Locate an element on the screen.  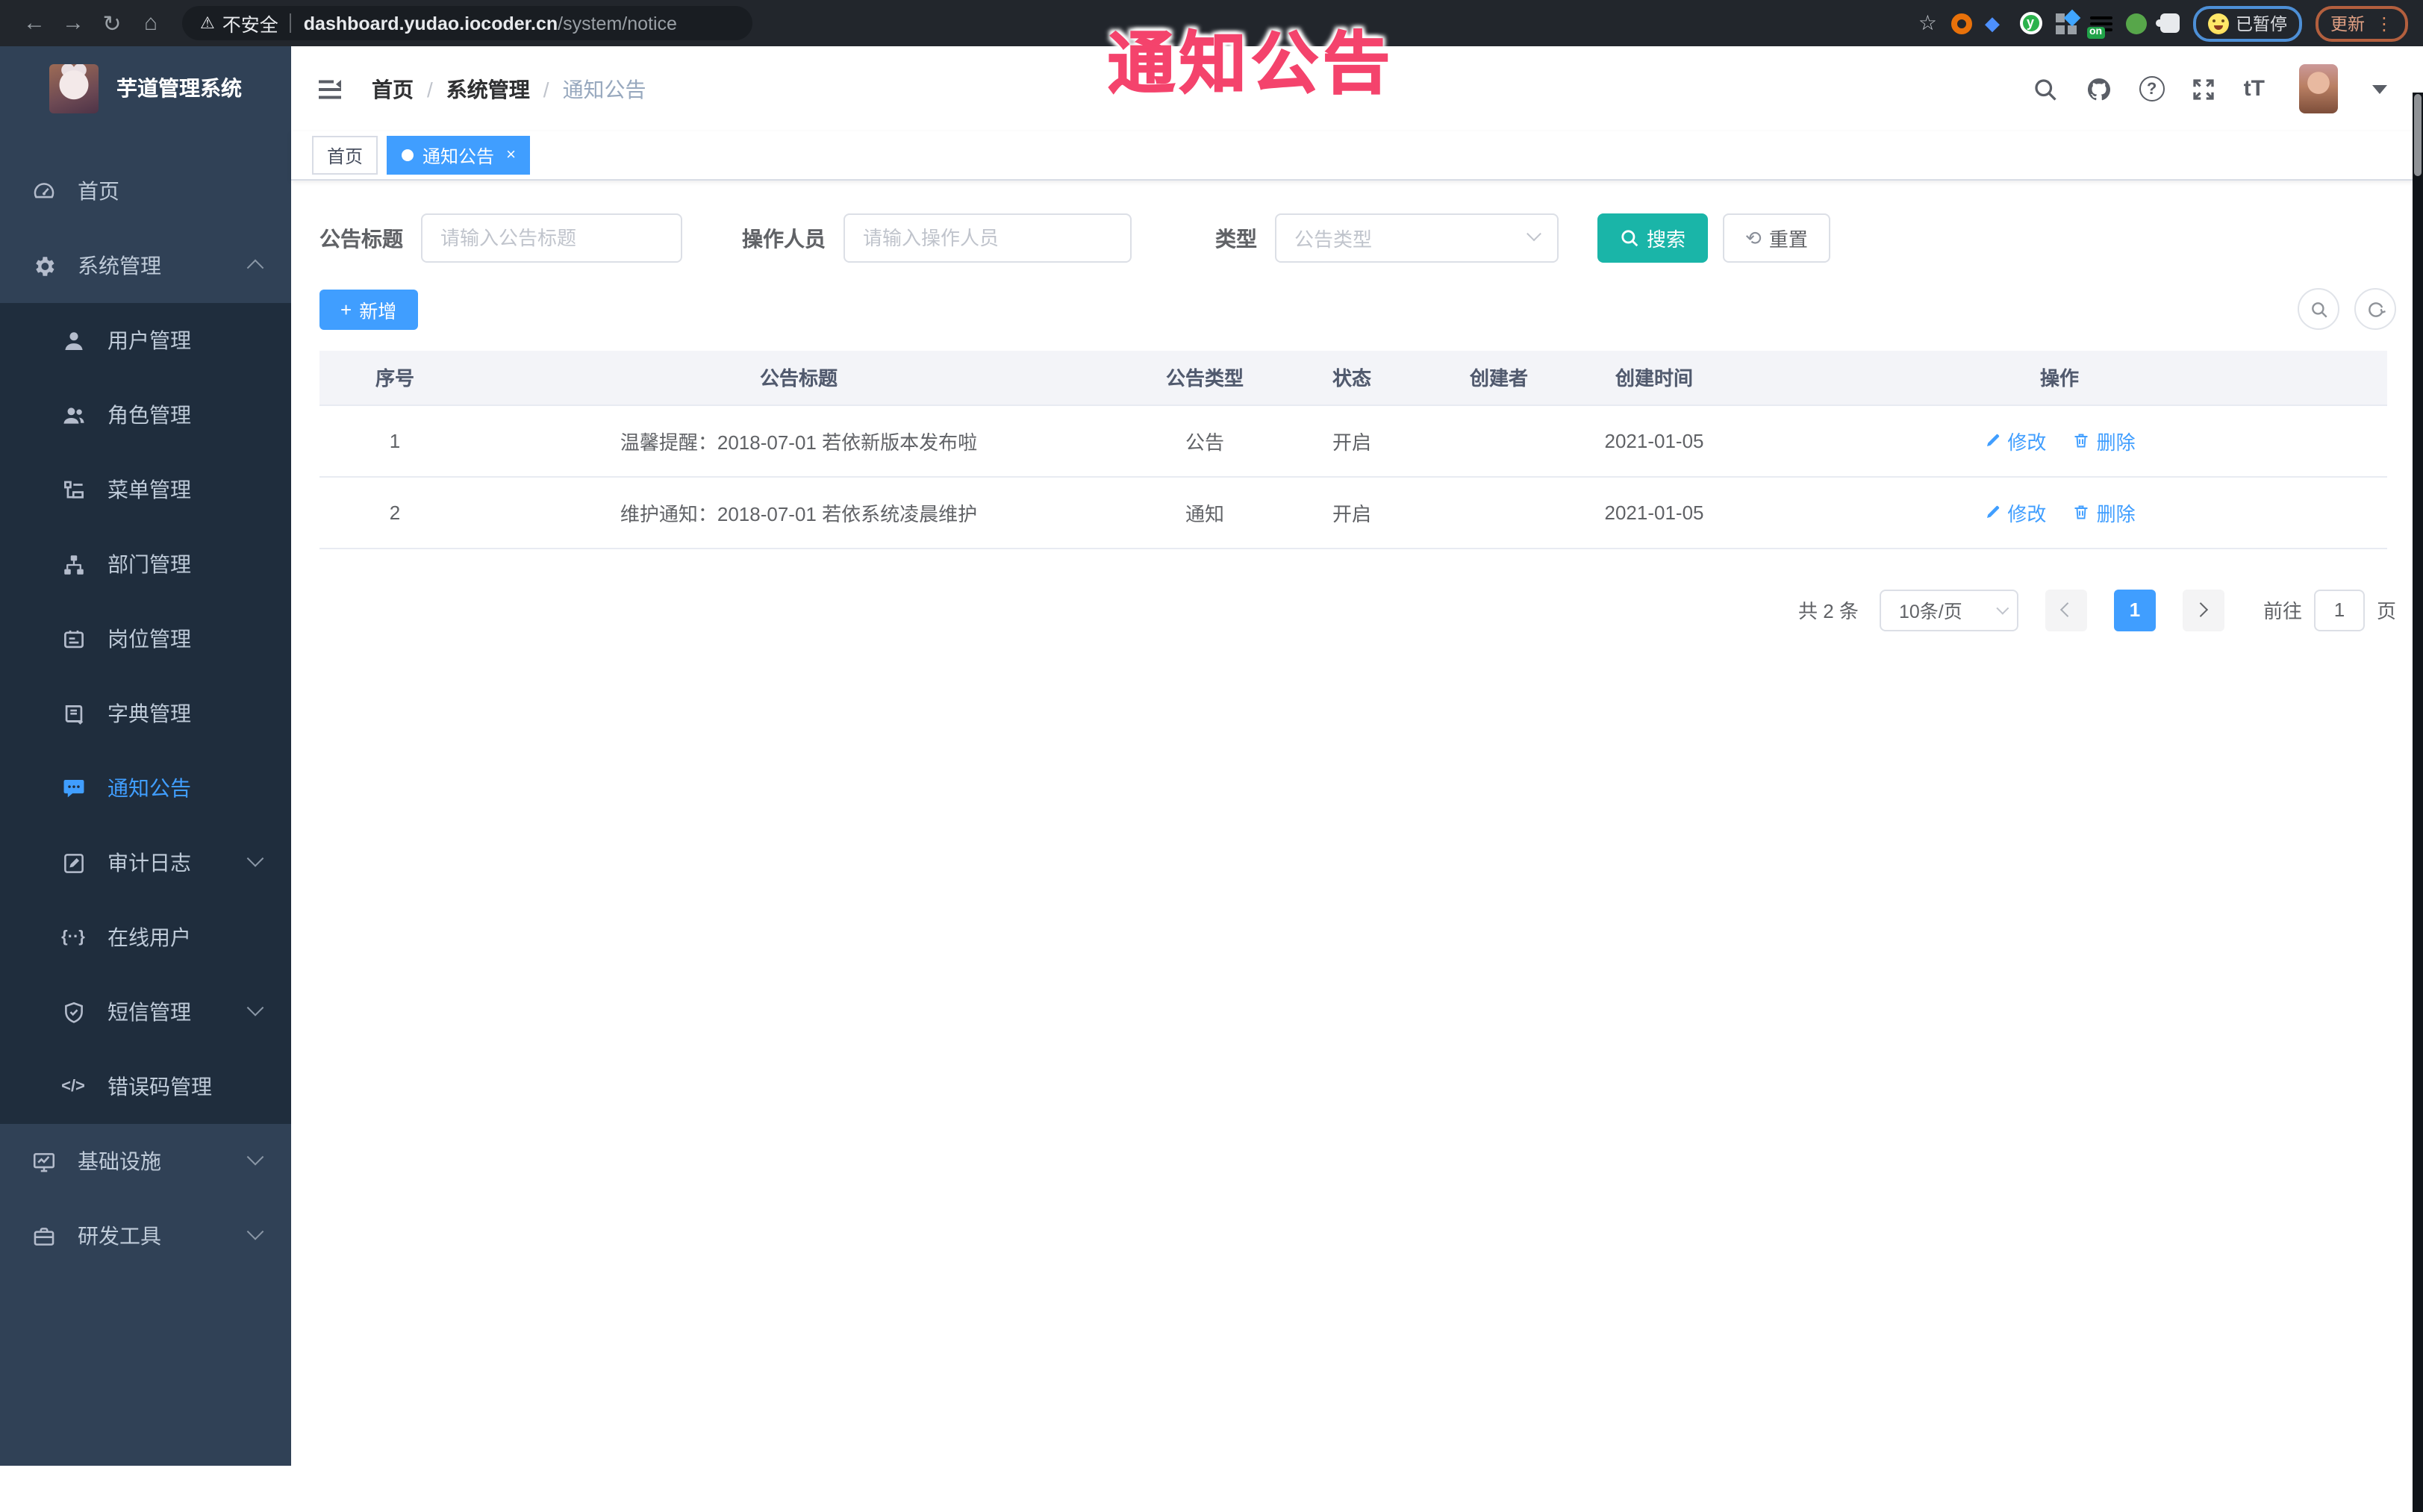
sidebar-item: 基础设施 is located at coordinates (146, 1161).